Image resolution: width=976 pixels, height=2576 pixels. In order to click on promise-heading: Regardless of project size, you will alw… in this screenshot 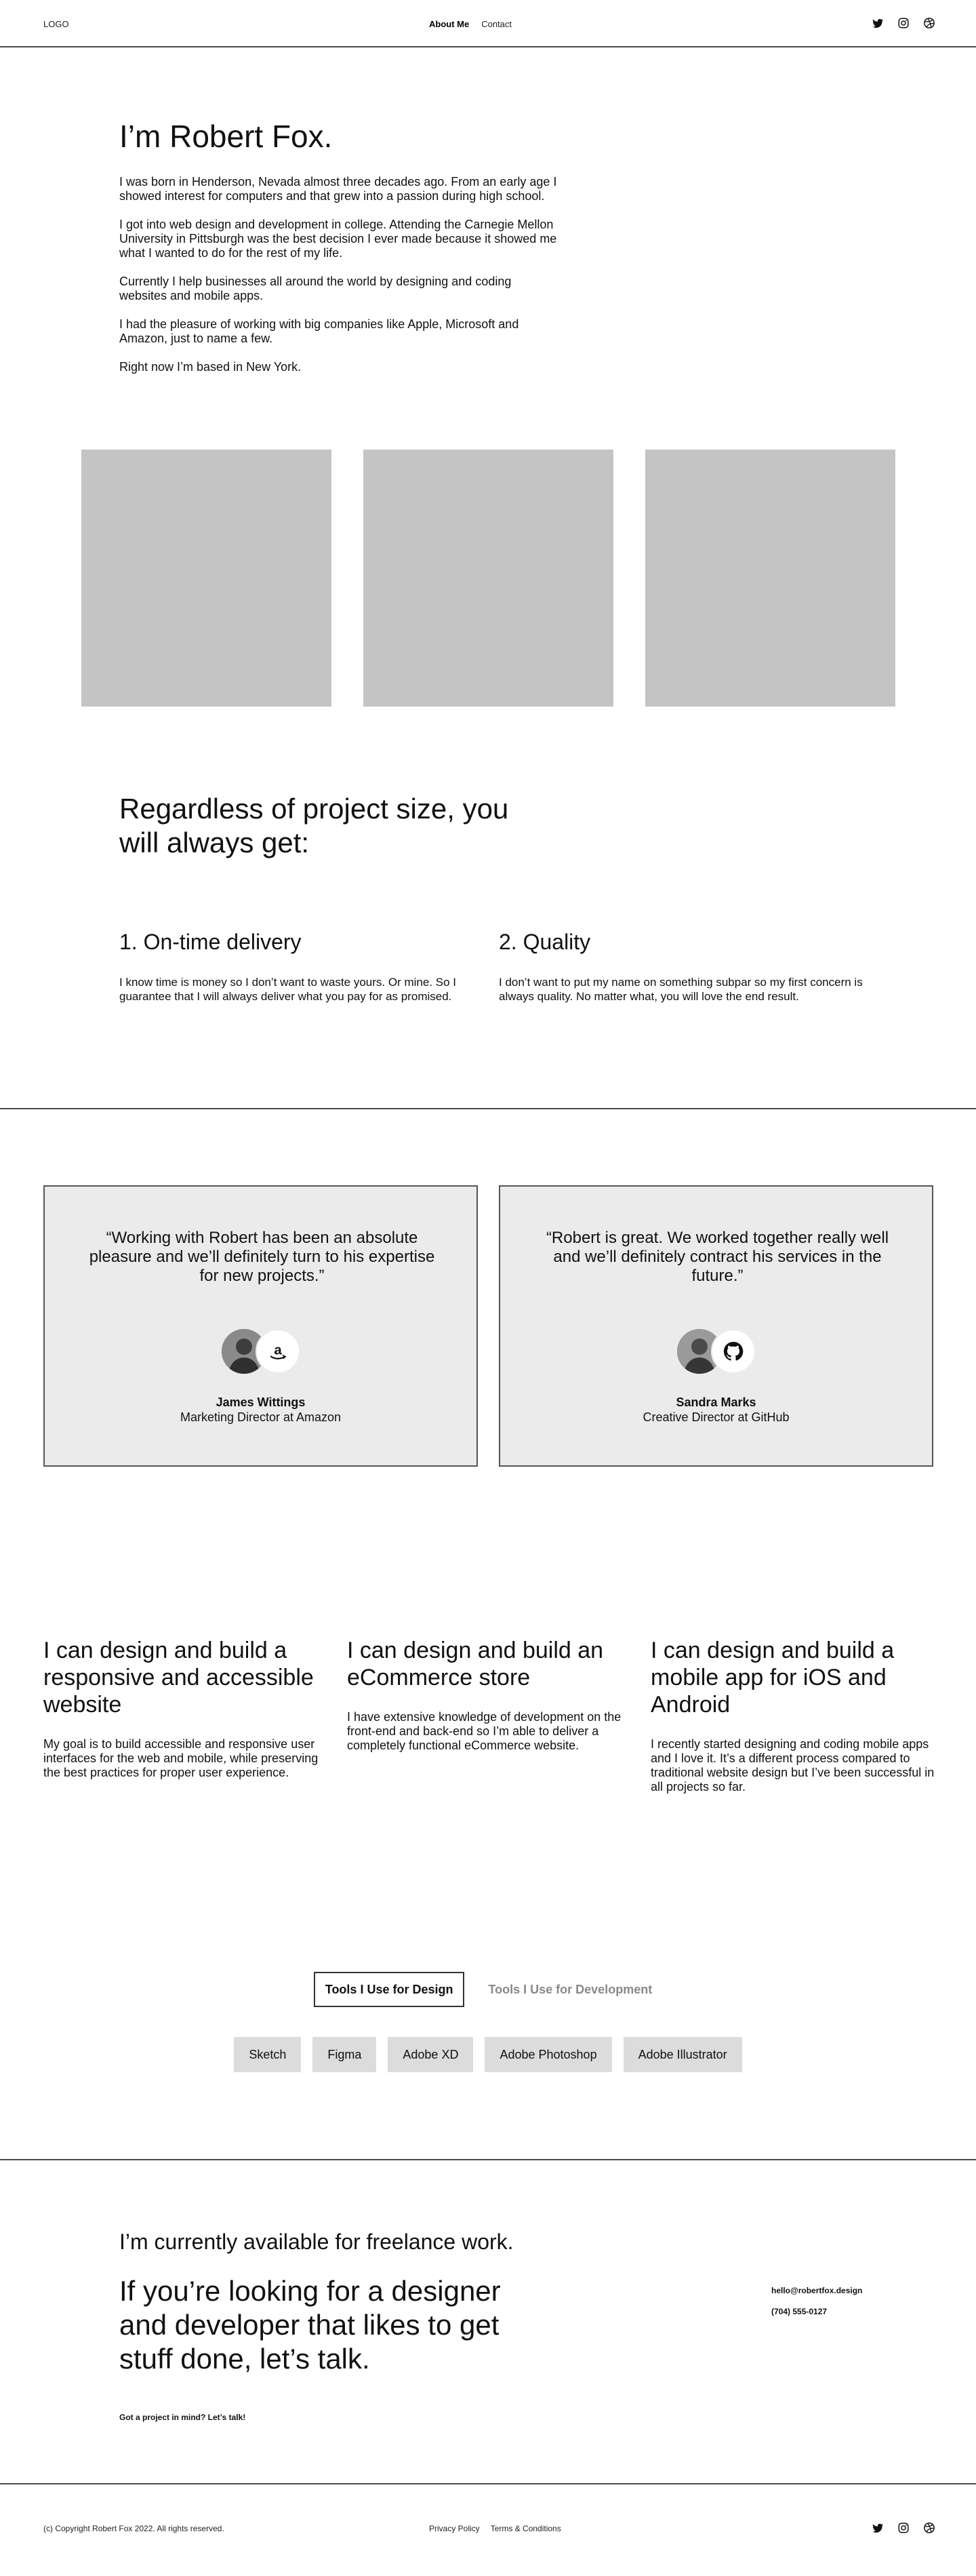, I will do `click(314, 825)`.